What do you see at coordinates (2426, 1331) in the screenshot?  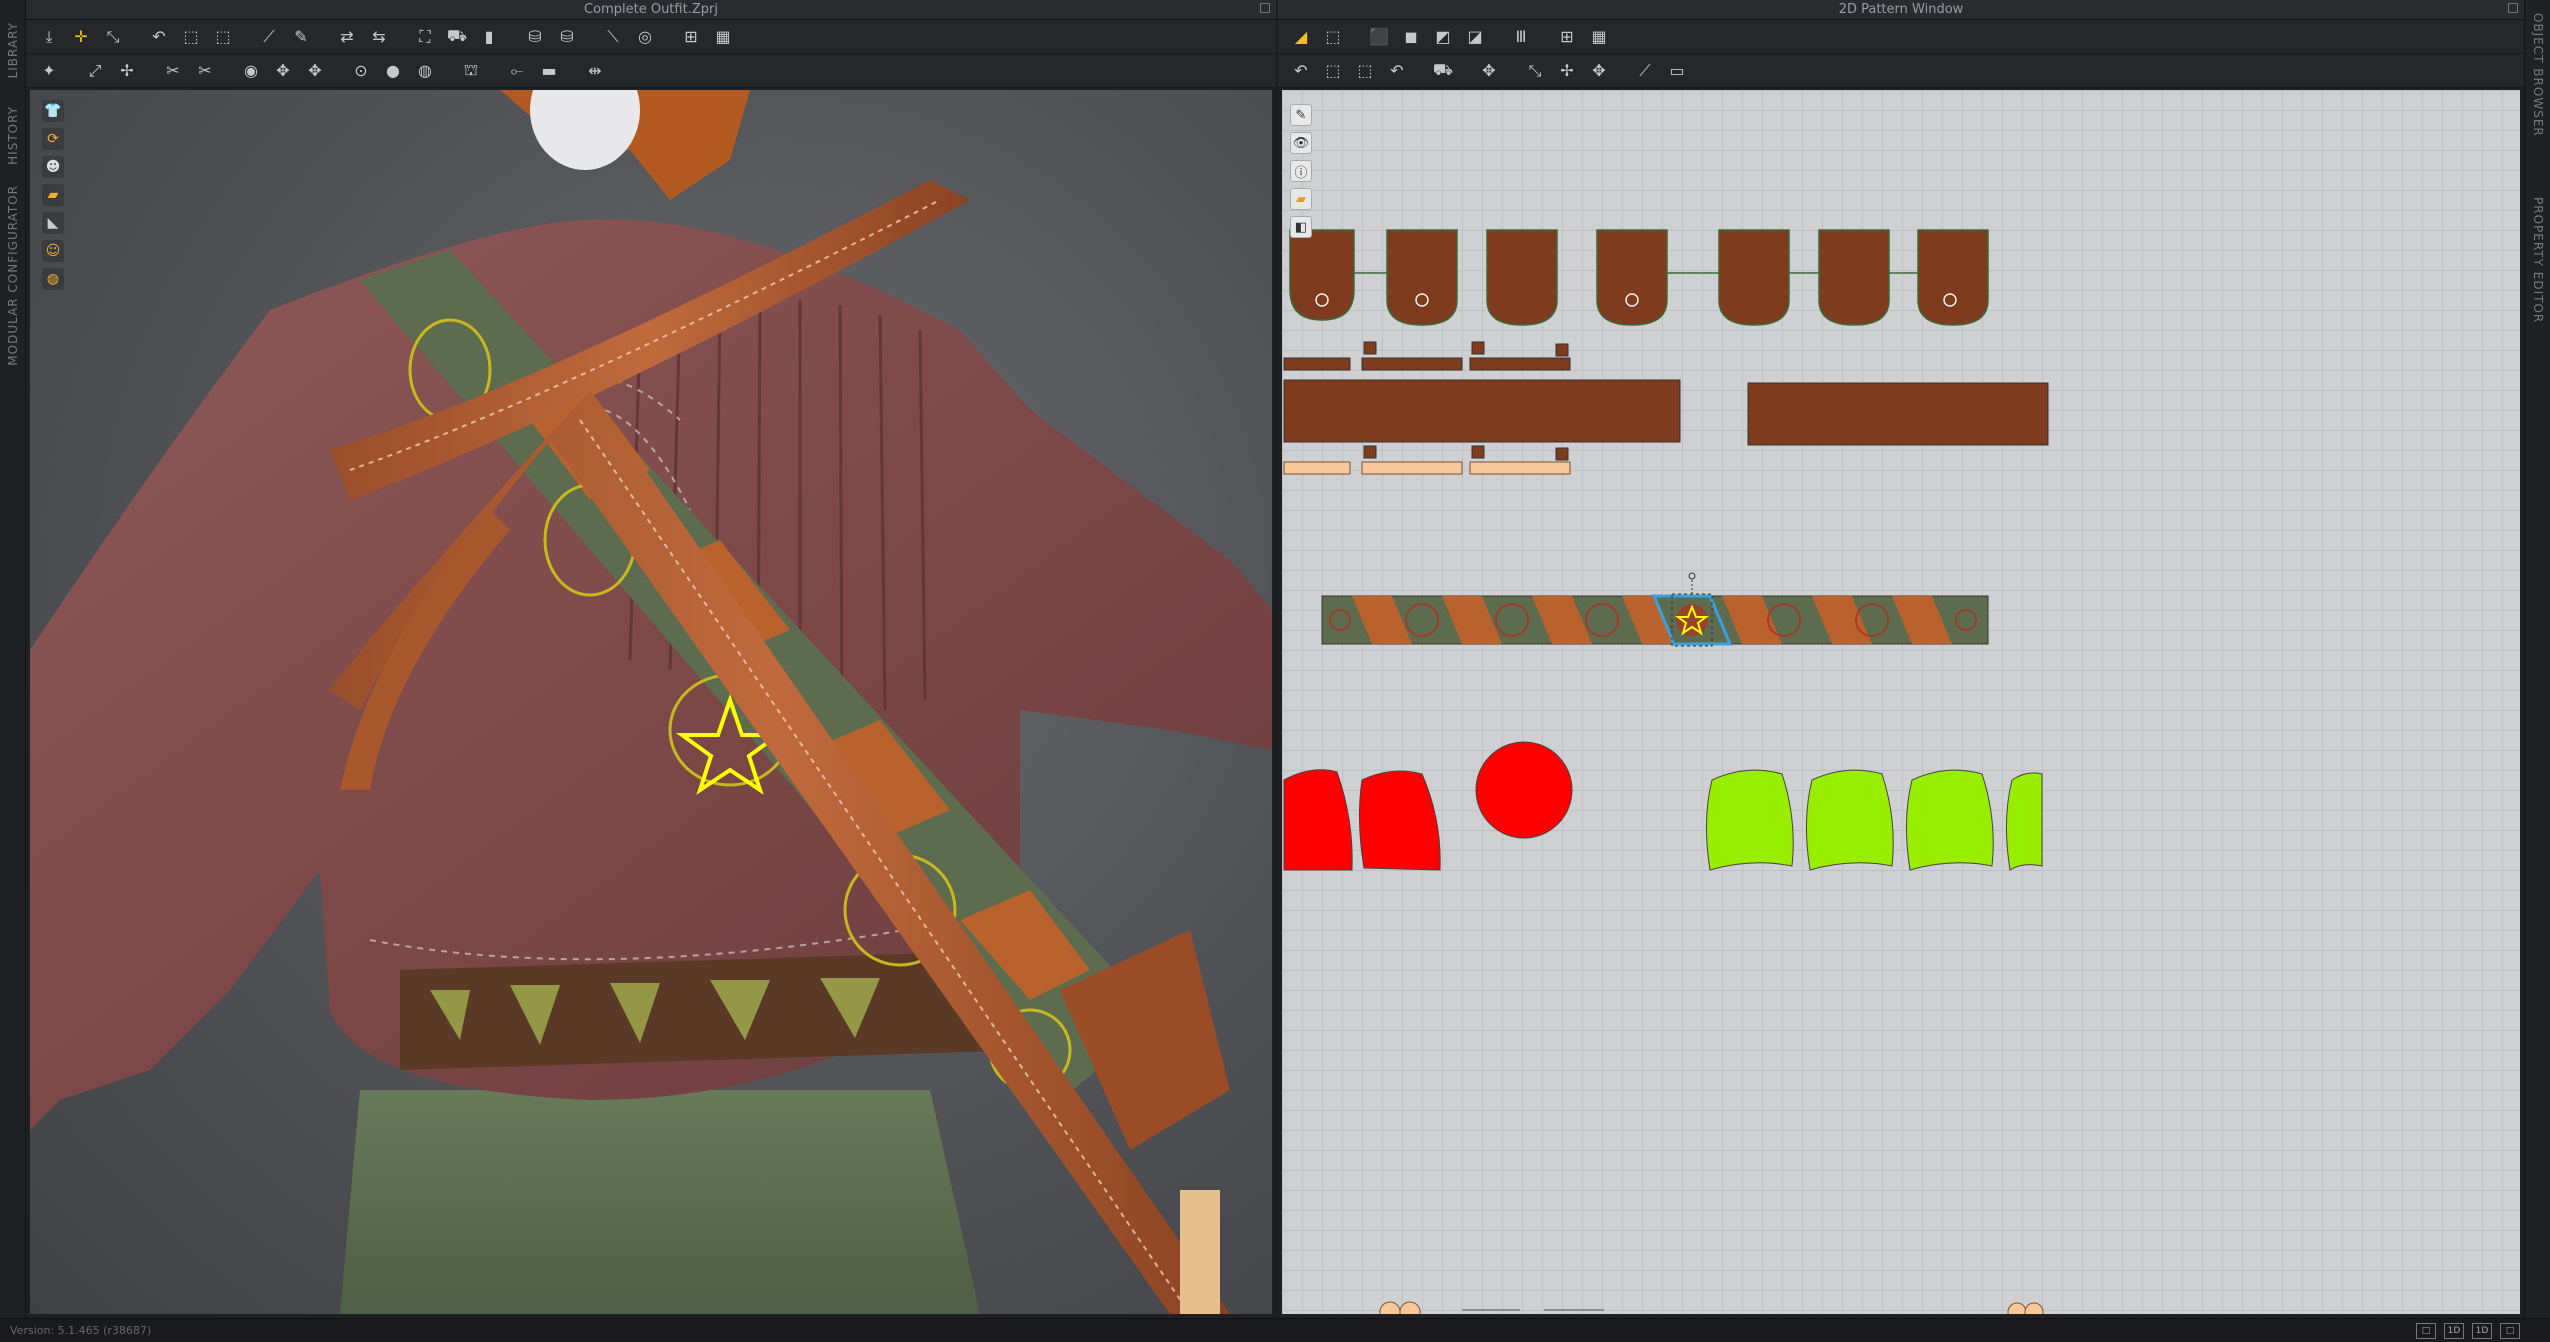 I see `window-layout-icon: □` at bounding box center [2426, 1331].